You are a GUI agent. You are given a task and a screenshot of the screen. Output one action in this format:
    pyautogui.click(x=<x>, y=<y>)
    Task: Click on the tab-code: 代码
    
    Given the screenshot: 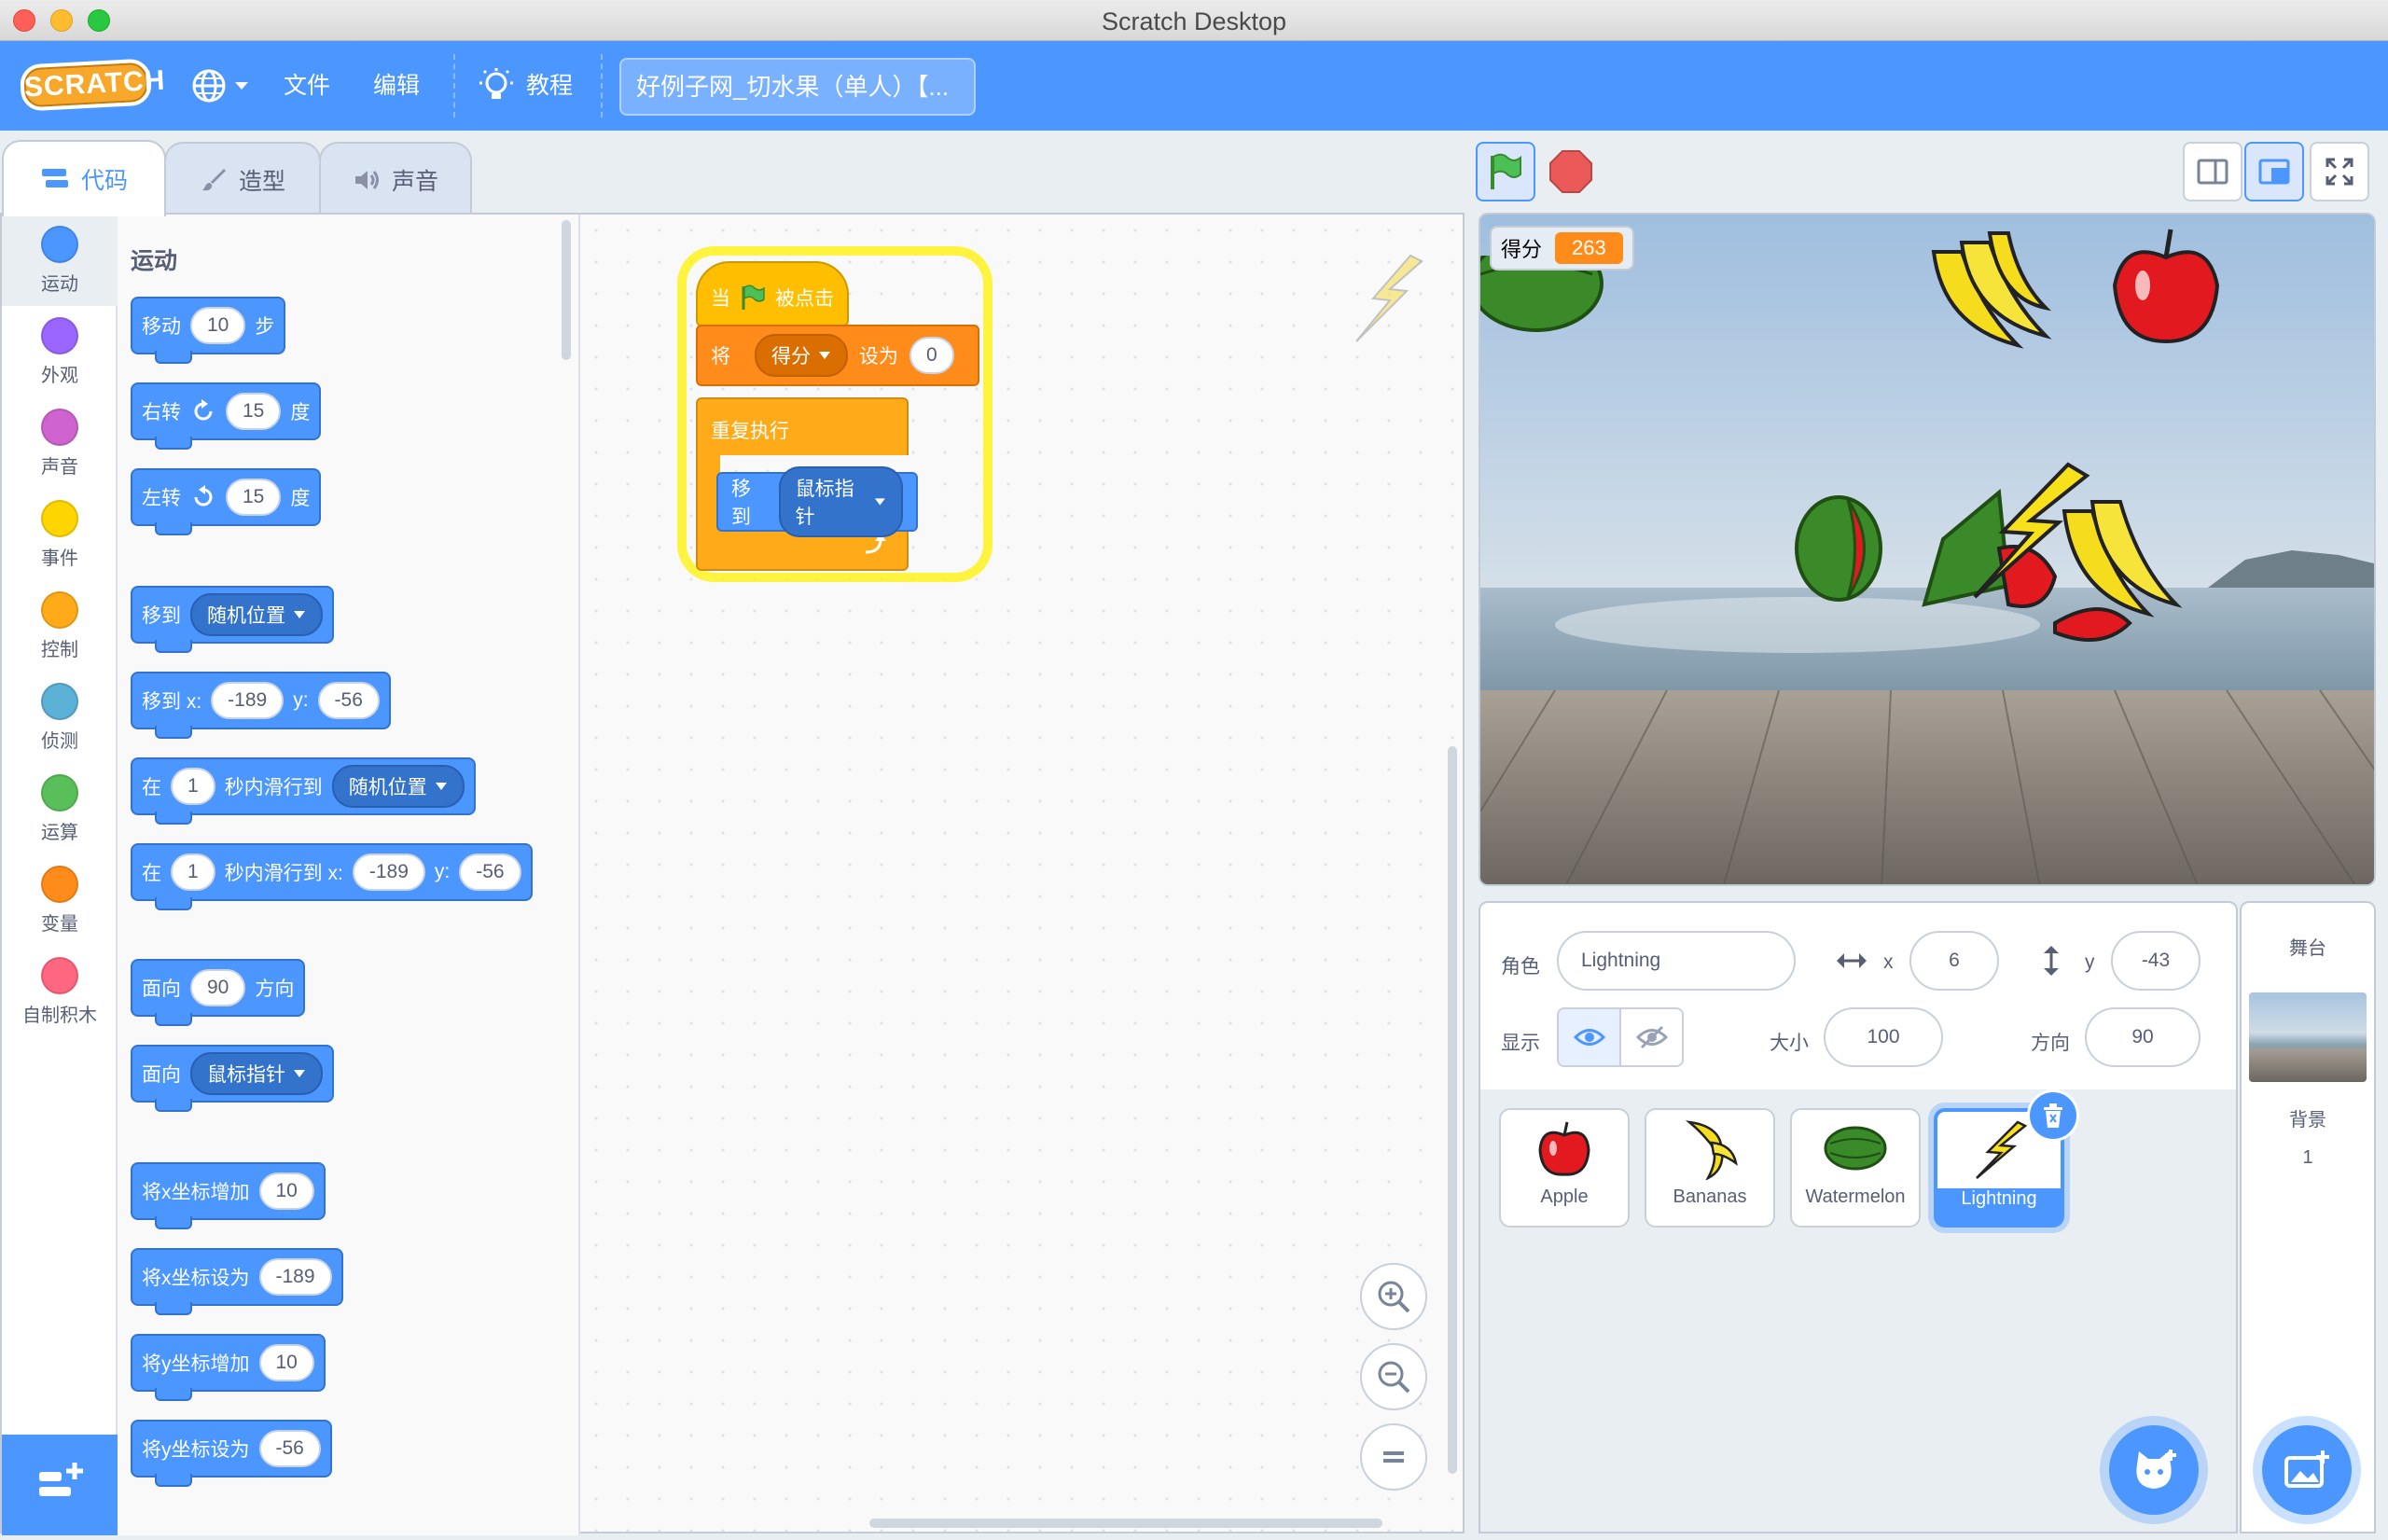 What is the action you would take?
    pyautogui.click(x=84, y=178)
    